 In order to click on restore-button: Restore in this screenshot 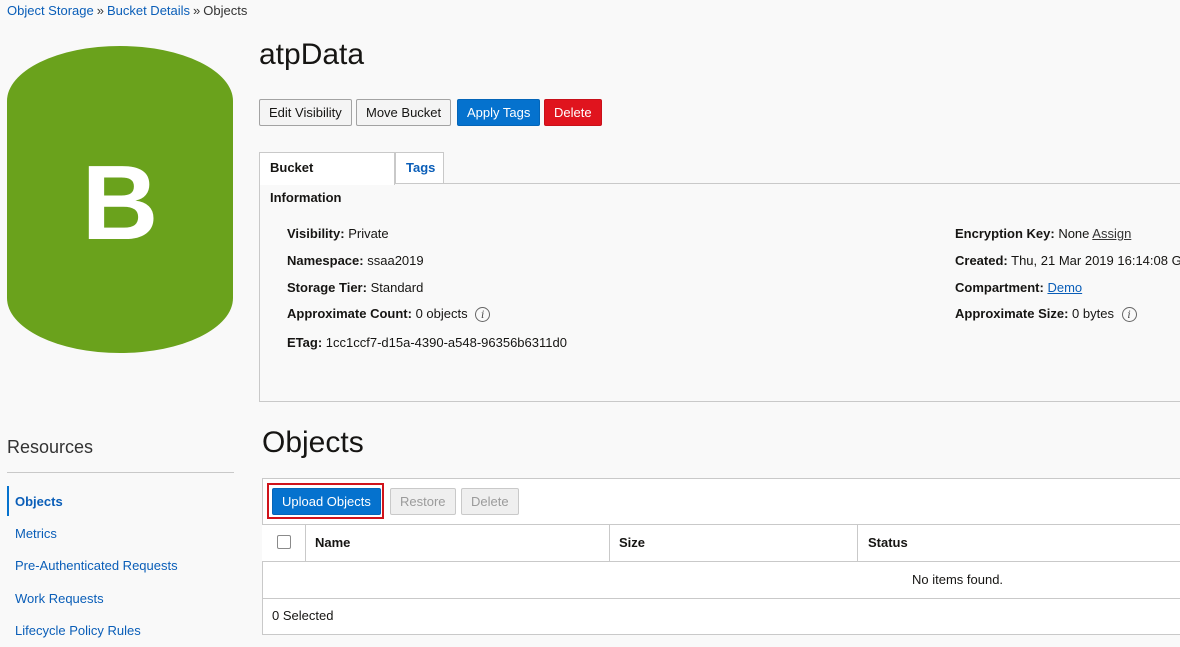, I will do `click(423, 501)`.